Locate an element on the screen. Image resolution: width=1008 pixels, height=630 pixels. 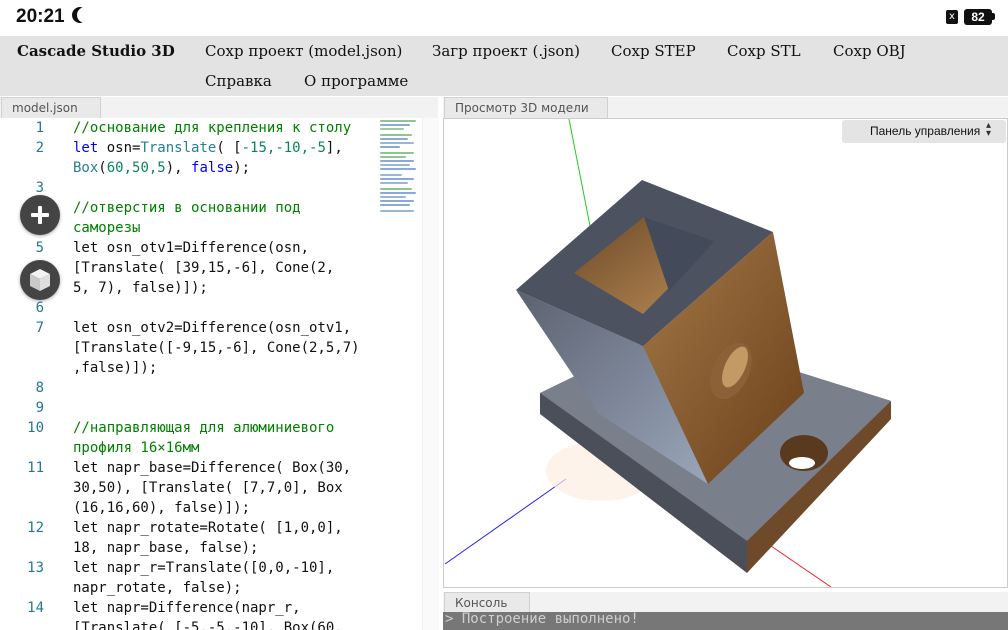
code-line-wrap: 5, 7), false)]); is located at coordinates (140, 288).